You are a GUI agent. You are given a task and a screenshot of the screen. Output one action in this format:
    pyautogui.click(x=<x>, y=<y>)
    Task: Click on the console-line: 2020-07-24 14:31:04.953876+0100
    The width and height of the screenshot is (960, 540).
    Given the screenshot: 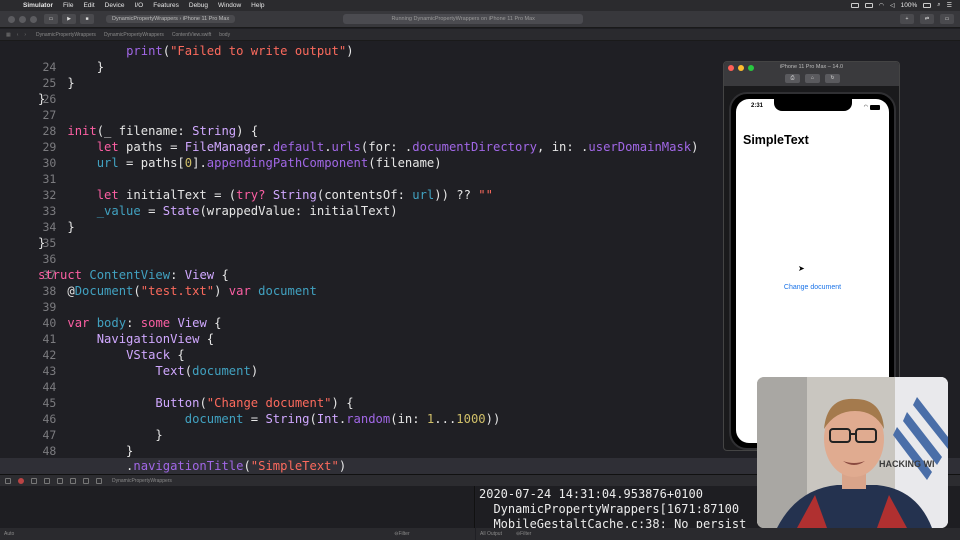 What is the action you would take?
    pyautogui.click(x=591, y=494)
    